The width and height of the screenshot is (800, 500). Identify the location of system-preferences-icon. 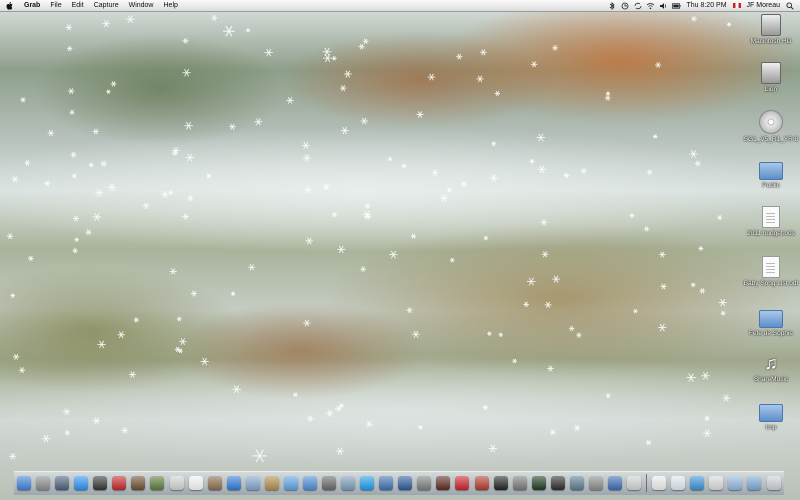
(595, 483).